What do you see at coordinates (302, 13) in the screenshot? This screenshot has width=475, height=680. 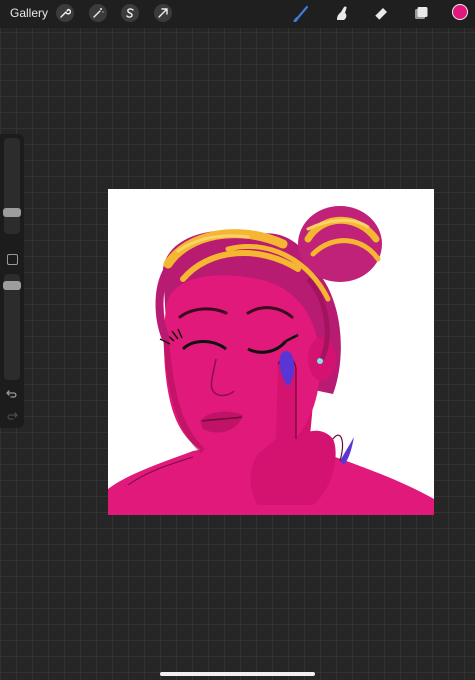 I see `brush-icon` at bounding box center [302, 13].